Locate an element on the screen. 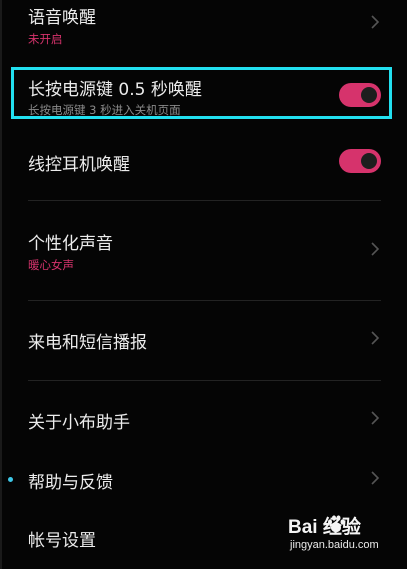 Image resolution: width=407 pixels, height=569 pixels. setting-title: 帐号设置 is located at coordinates (62, 541).